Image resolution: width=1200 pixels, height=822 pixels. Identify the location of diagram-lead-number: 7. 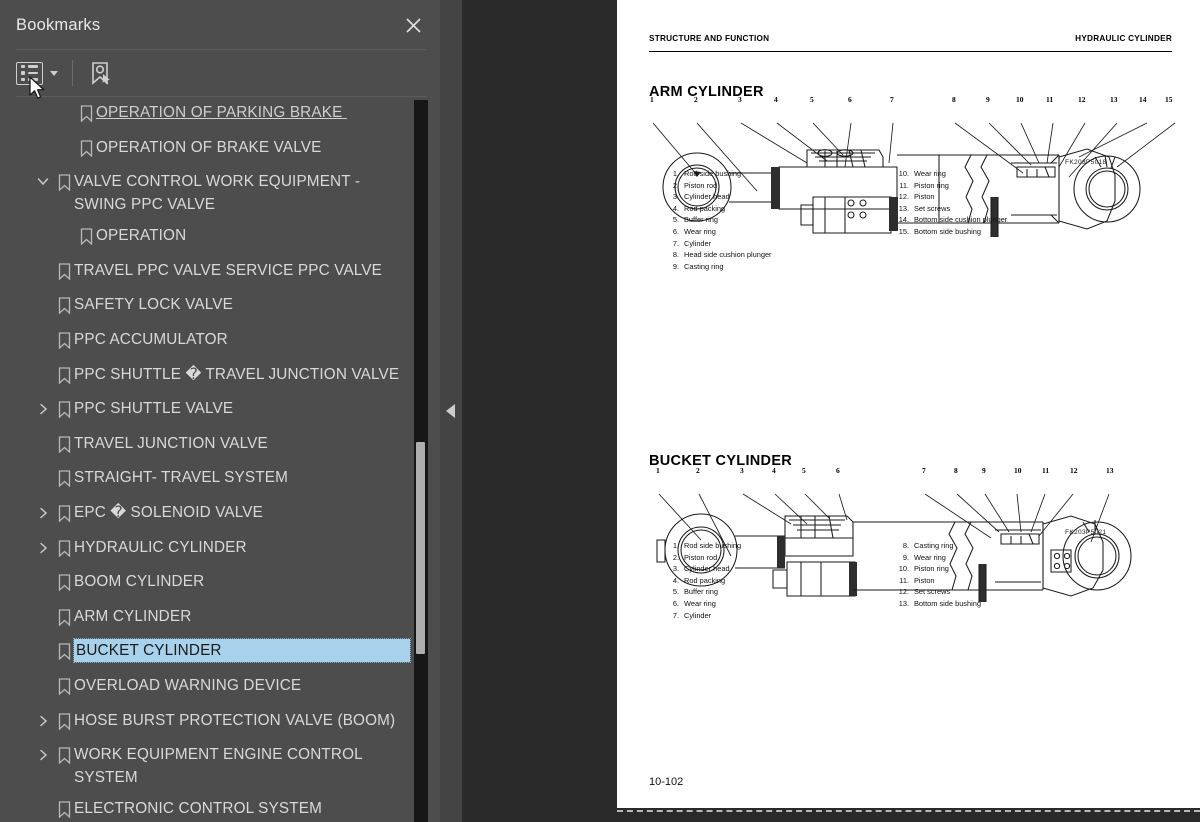
(924, 470).